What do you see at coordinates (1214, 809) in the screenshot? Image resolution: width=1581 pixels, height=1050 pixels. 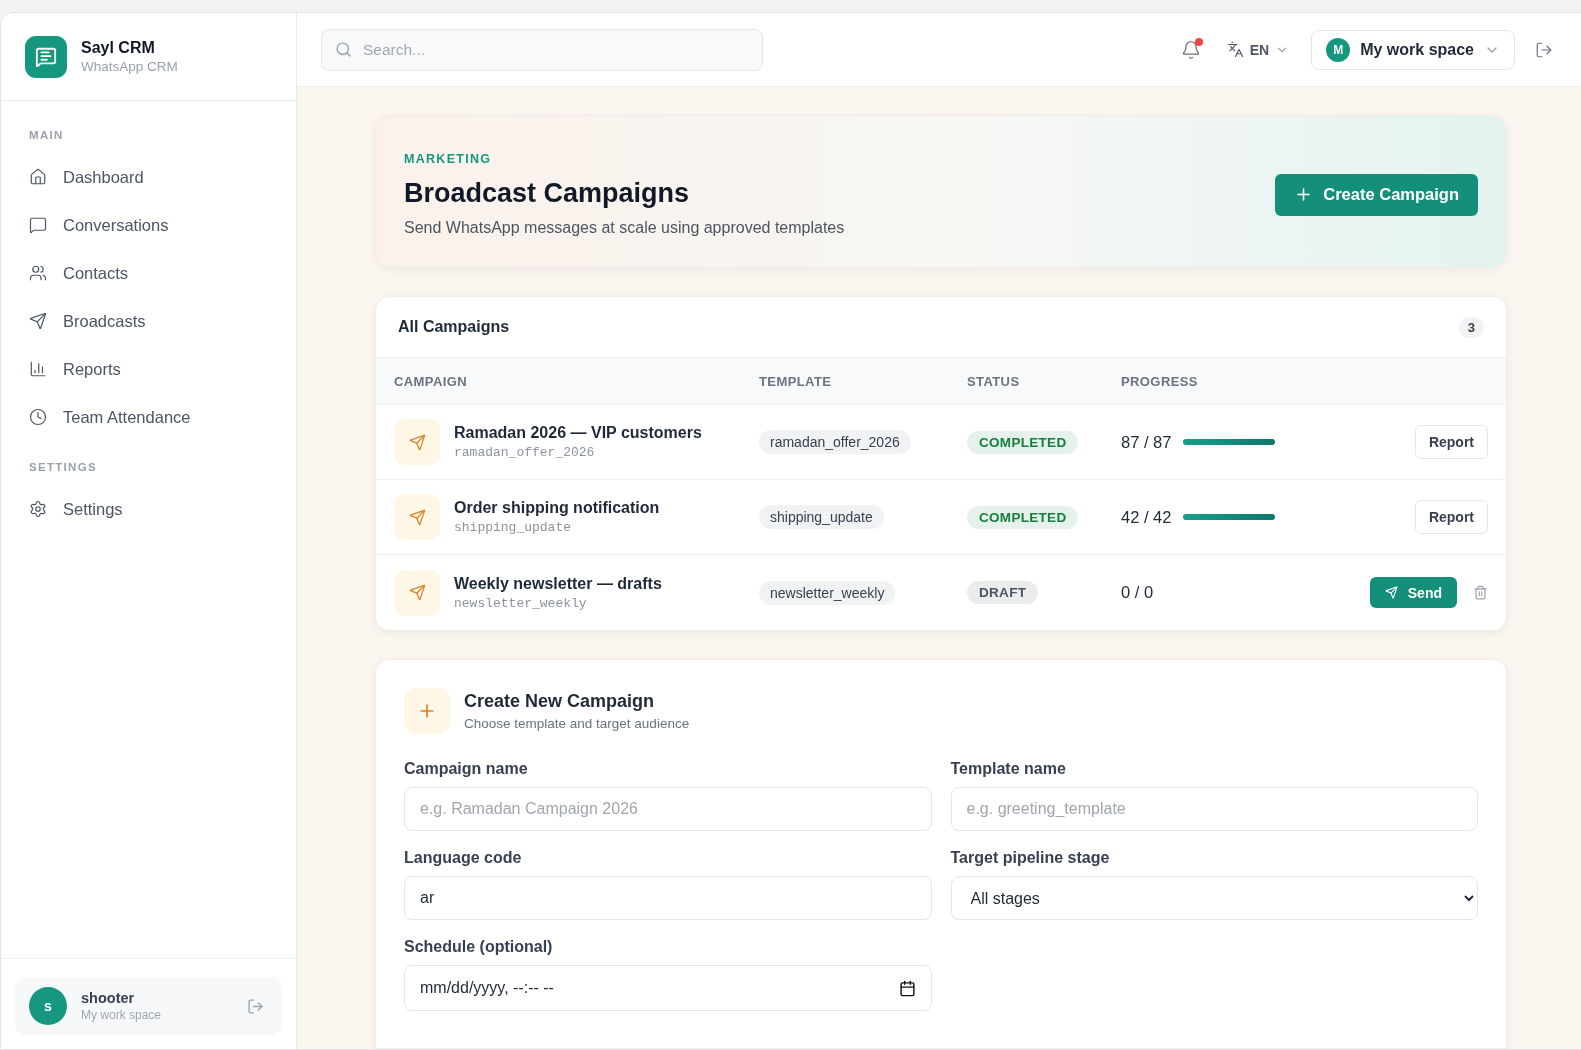 I see `input-field: e.g. greeting_template` at bounding box center [1214, 809].